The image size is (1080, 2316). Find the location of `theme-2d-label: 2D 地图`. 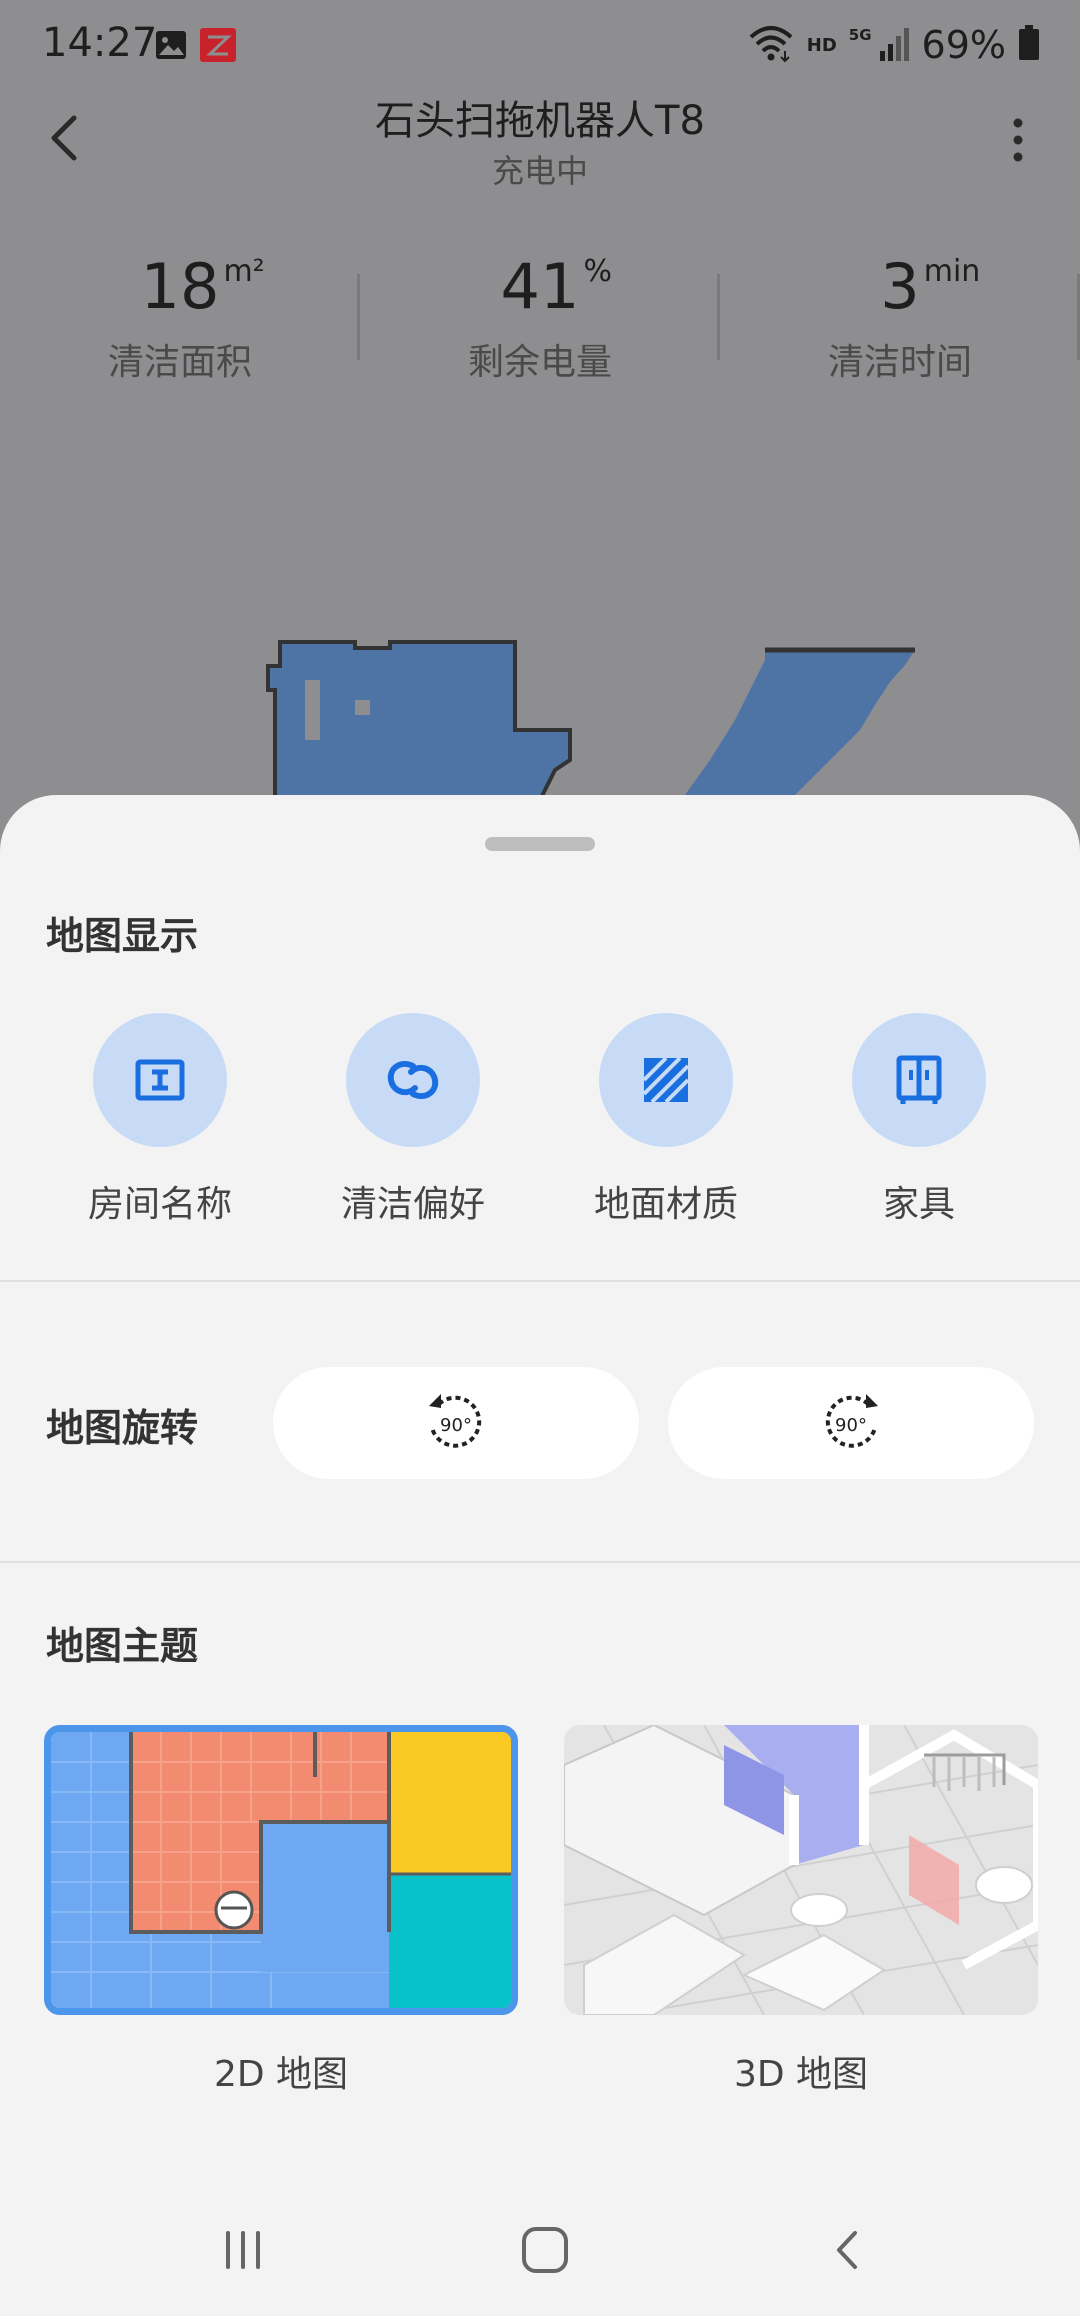

theme-2d-label: 2D 地图 is located at coordinates (281, 2074).